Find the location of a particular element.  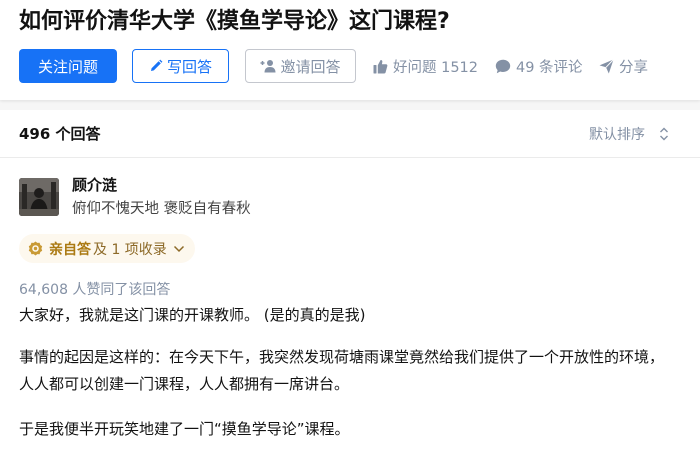

follow-question-label: 关注问题 is located at coordinates (67, 66).